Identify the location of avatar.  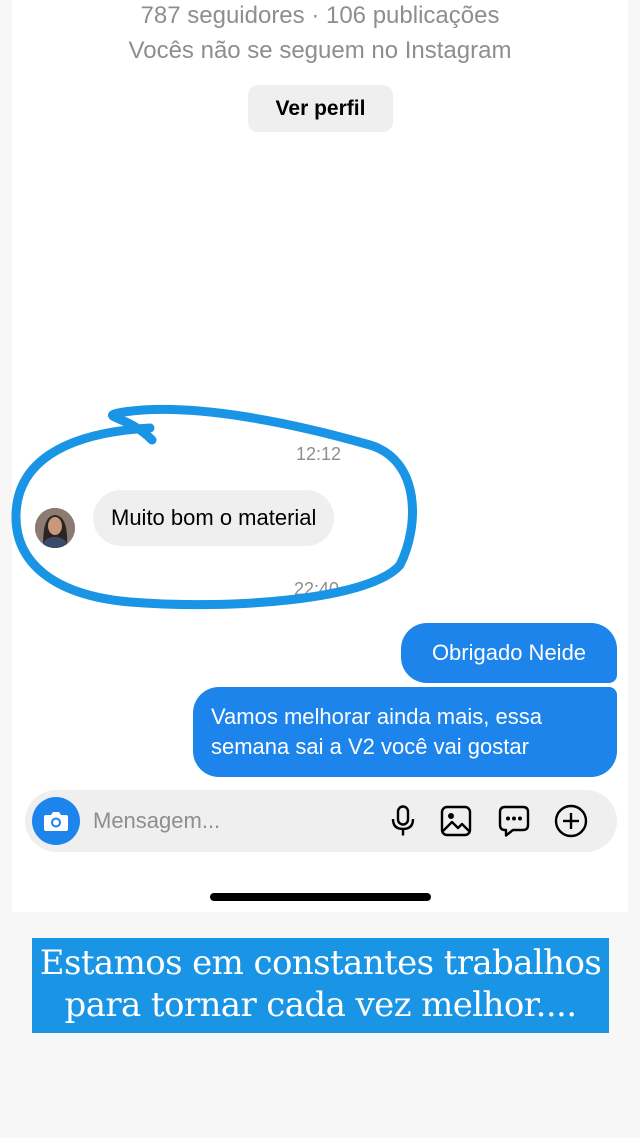
(55, 528).